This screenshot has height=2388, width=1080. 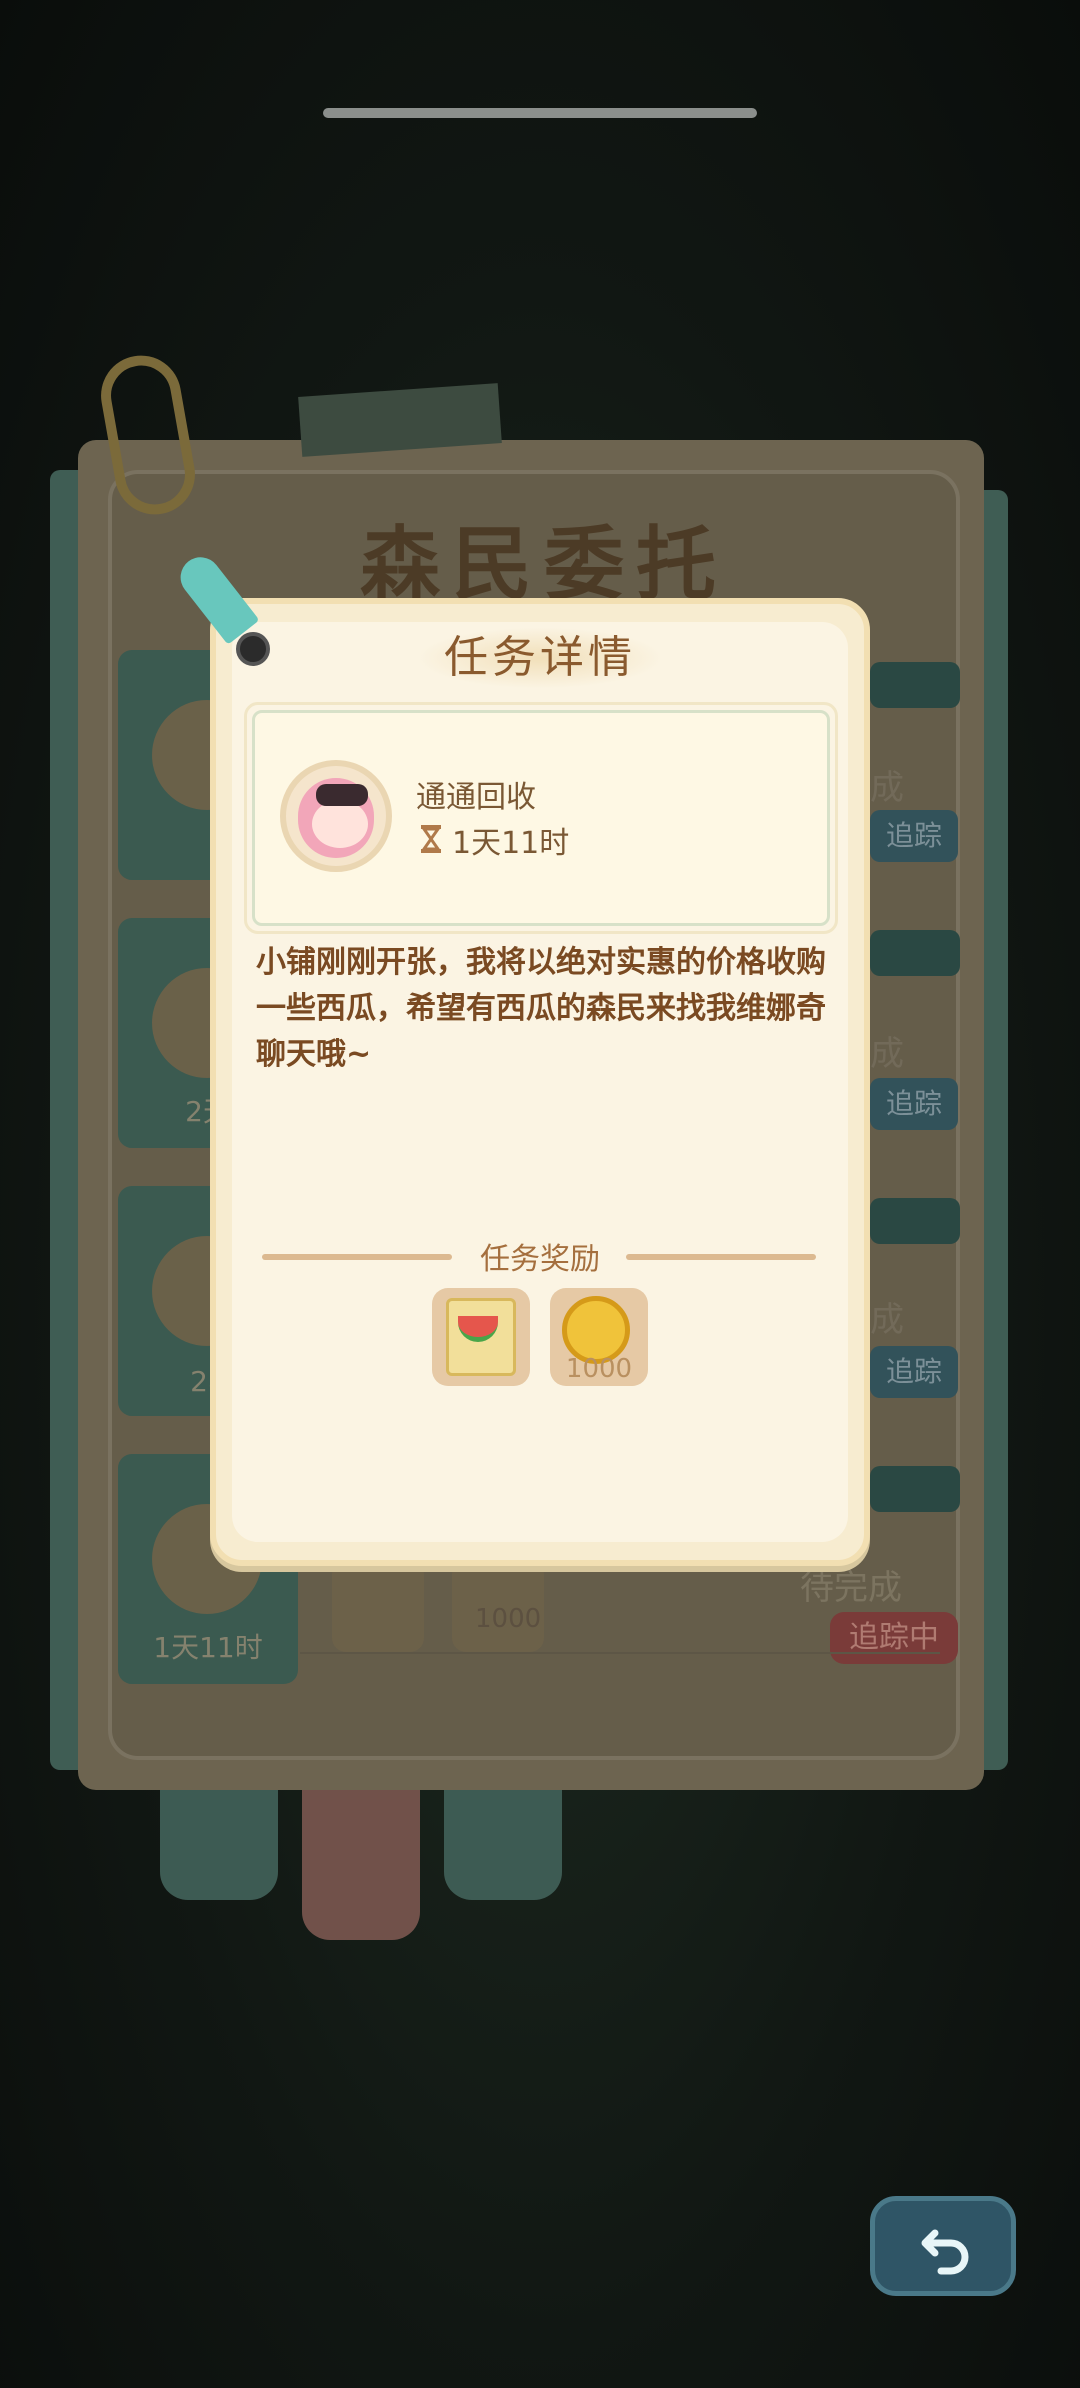 What do you see at coordinates (540, 113) in the screenshot?
I see `home-indicator` at bounding box center [540, 113].